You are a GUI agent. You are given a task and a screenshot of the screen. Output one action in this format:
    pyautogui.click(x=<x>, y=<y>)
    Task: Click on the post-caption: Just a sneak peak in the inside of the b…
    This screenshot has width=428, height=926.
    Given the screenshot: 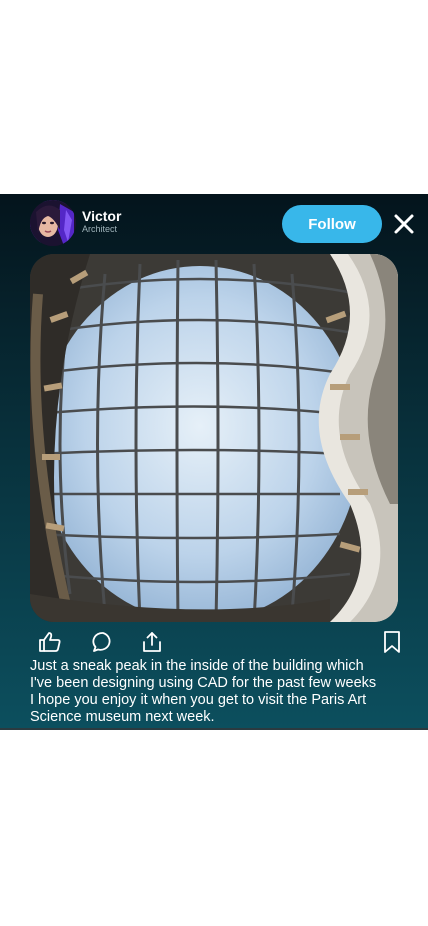 What is the action you would take?
    pyautogui.click(x=220, y=692)
    